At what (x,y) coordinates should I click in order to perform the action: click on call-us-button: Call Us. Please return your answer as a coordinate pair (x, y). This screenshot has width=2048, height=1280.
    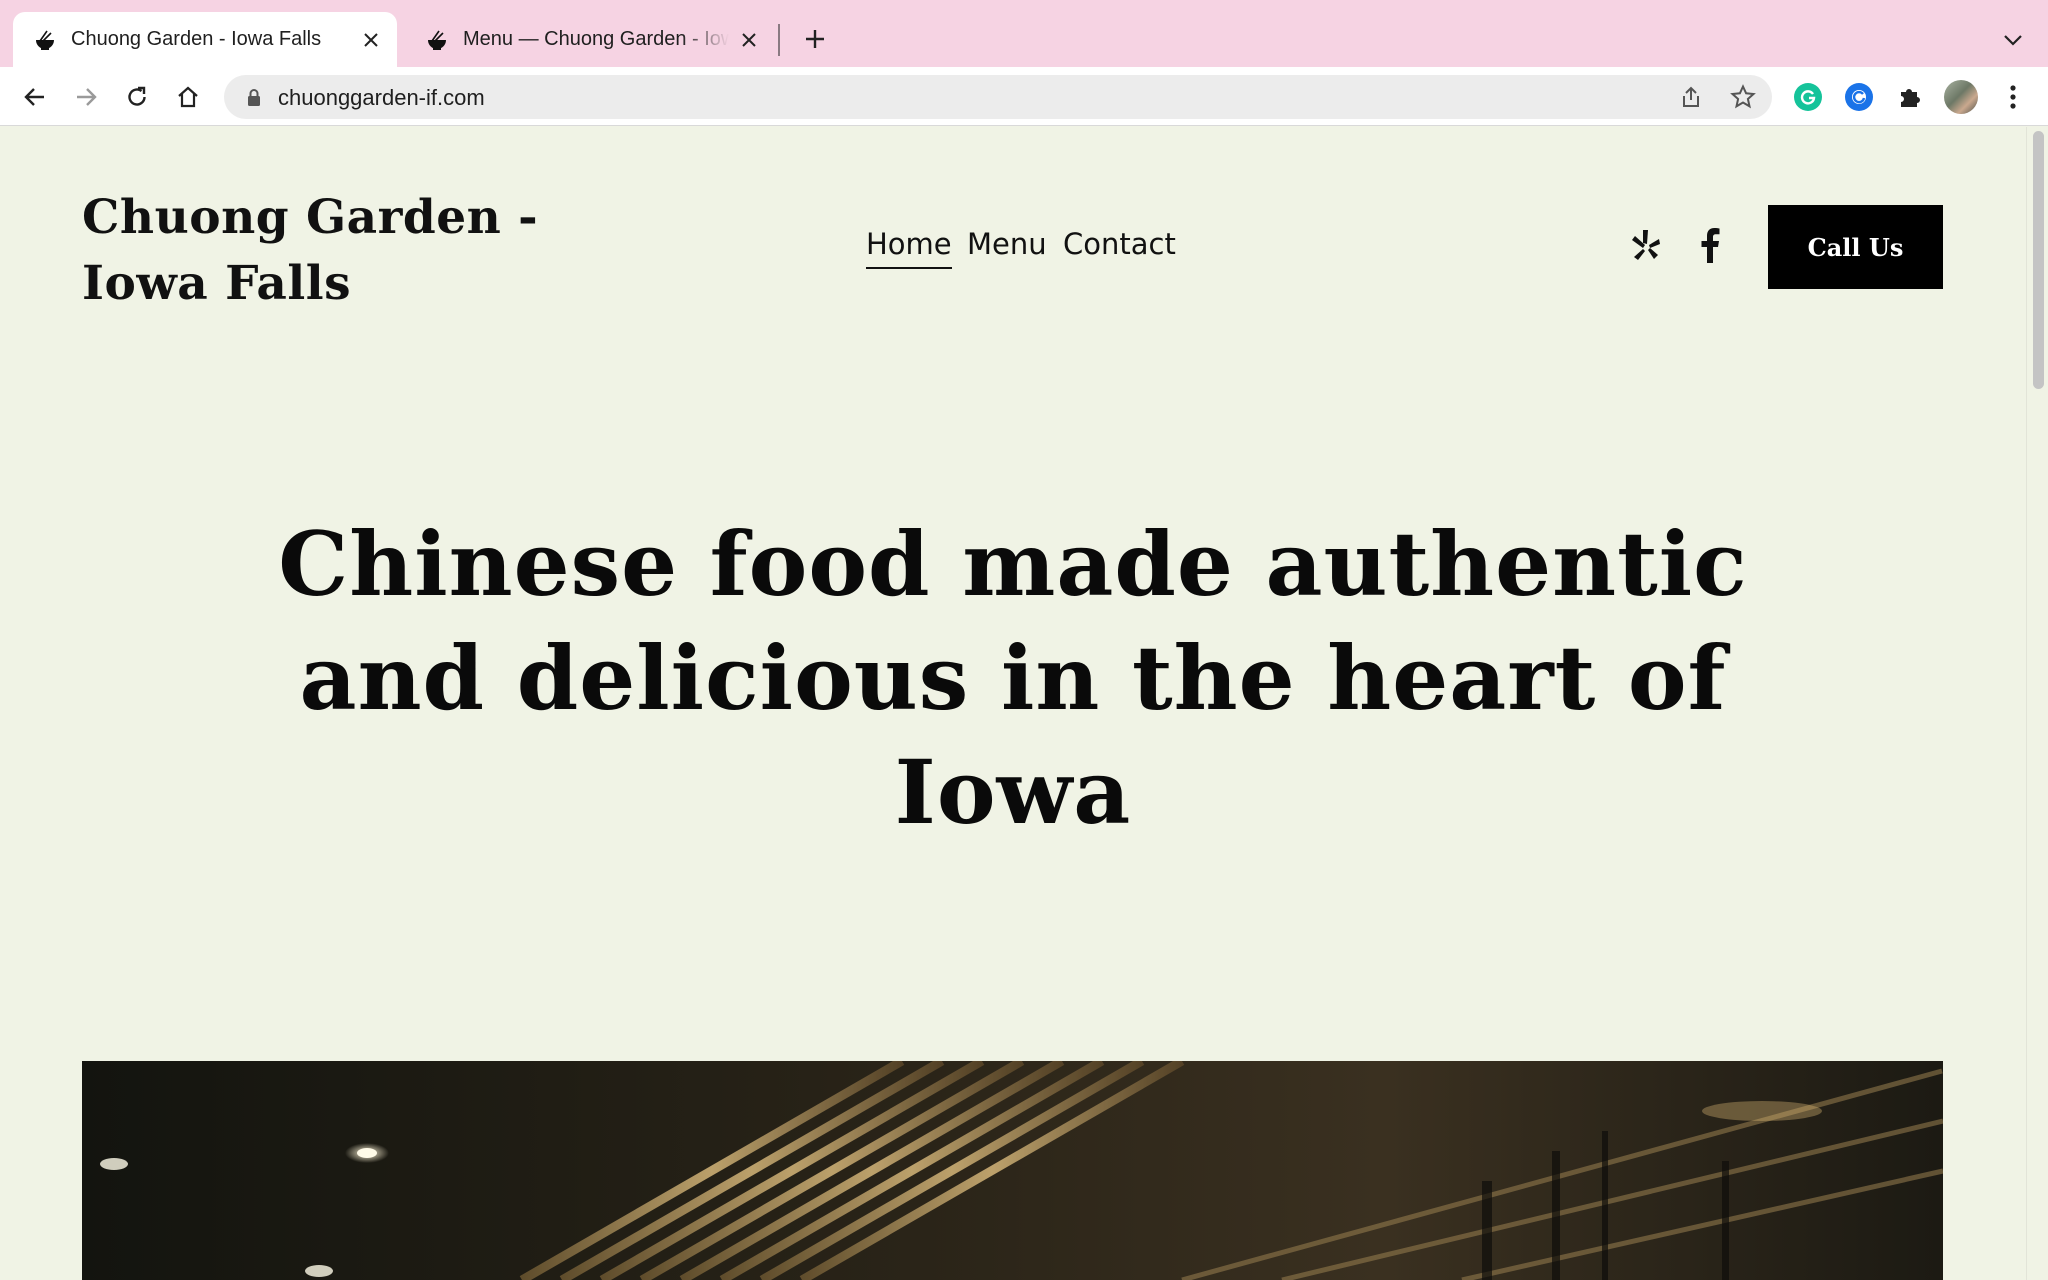
    Looking at the image, I should click on (1855, 247).